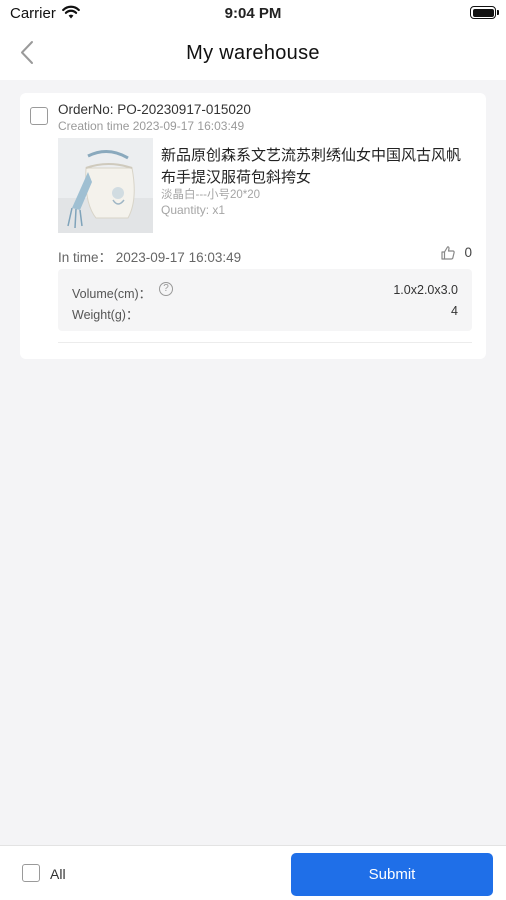  I want to click on page-title: My warehouse, so click(253, 53).